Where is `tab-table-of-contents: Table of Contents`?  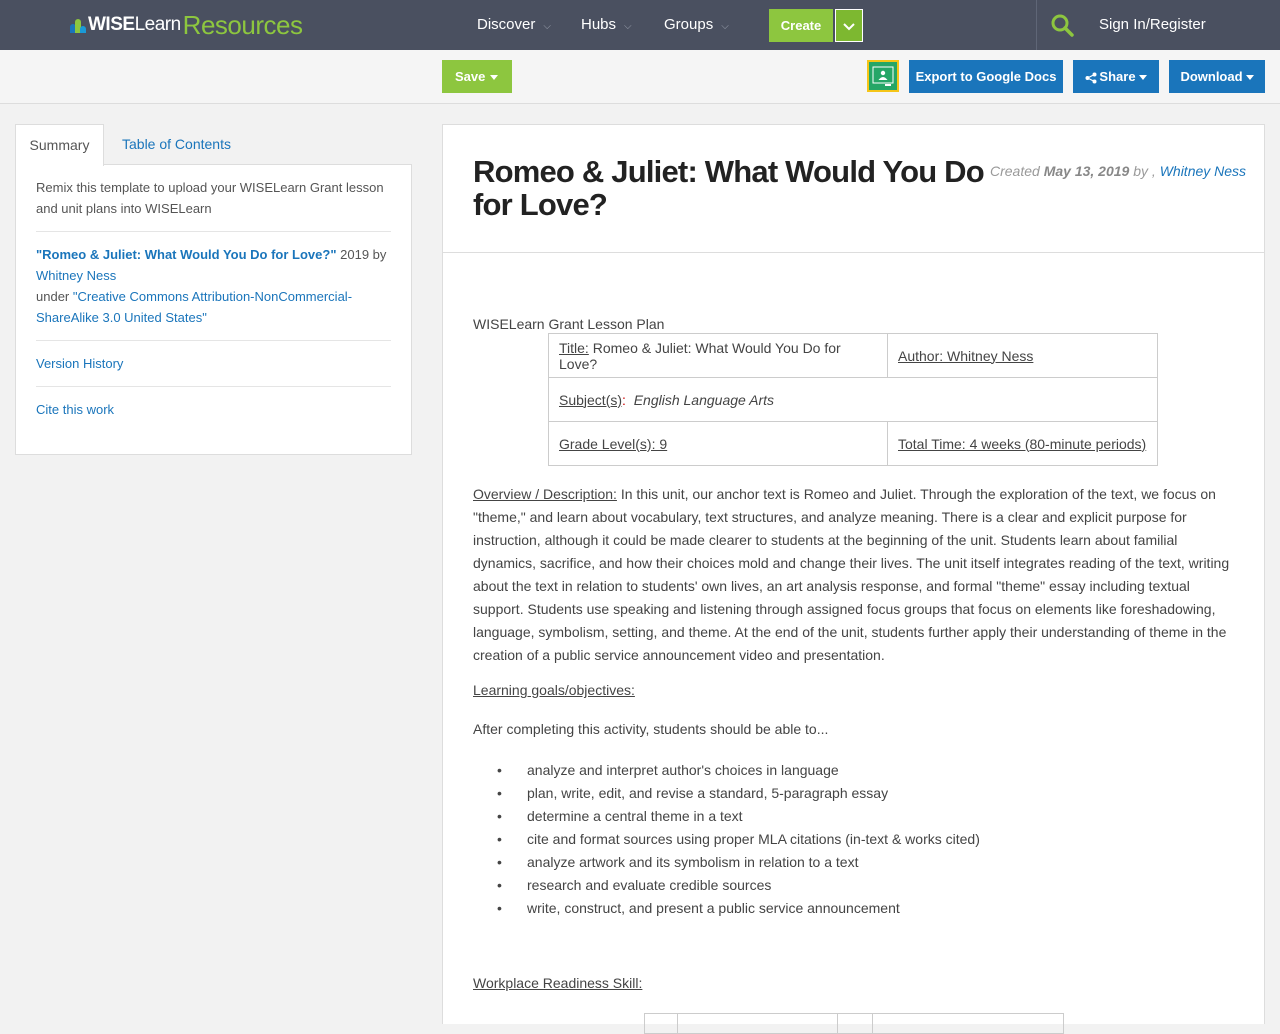 tab-table-of-contents: Table of Contents is located at coordinates (176, 144).